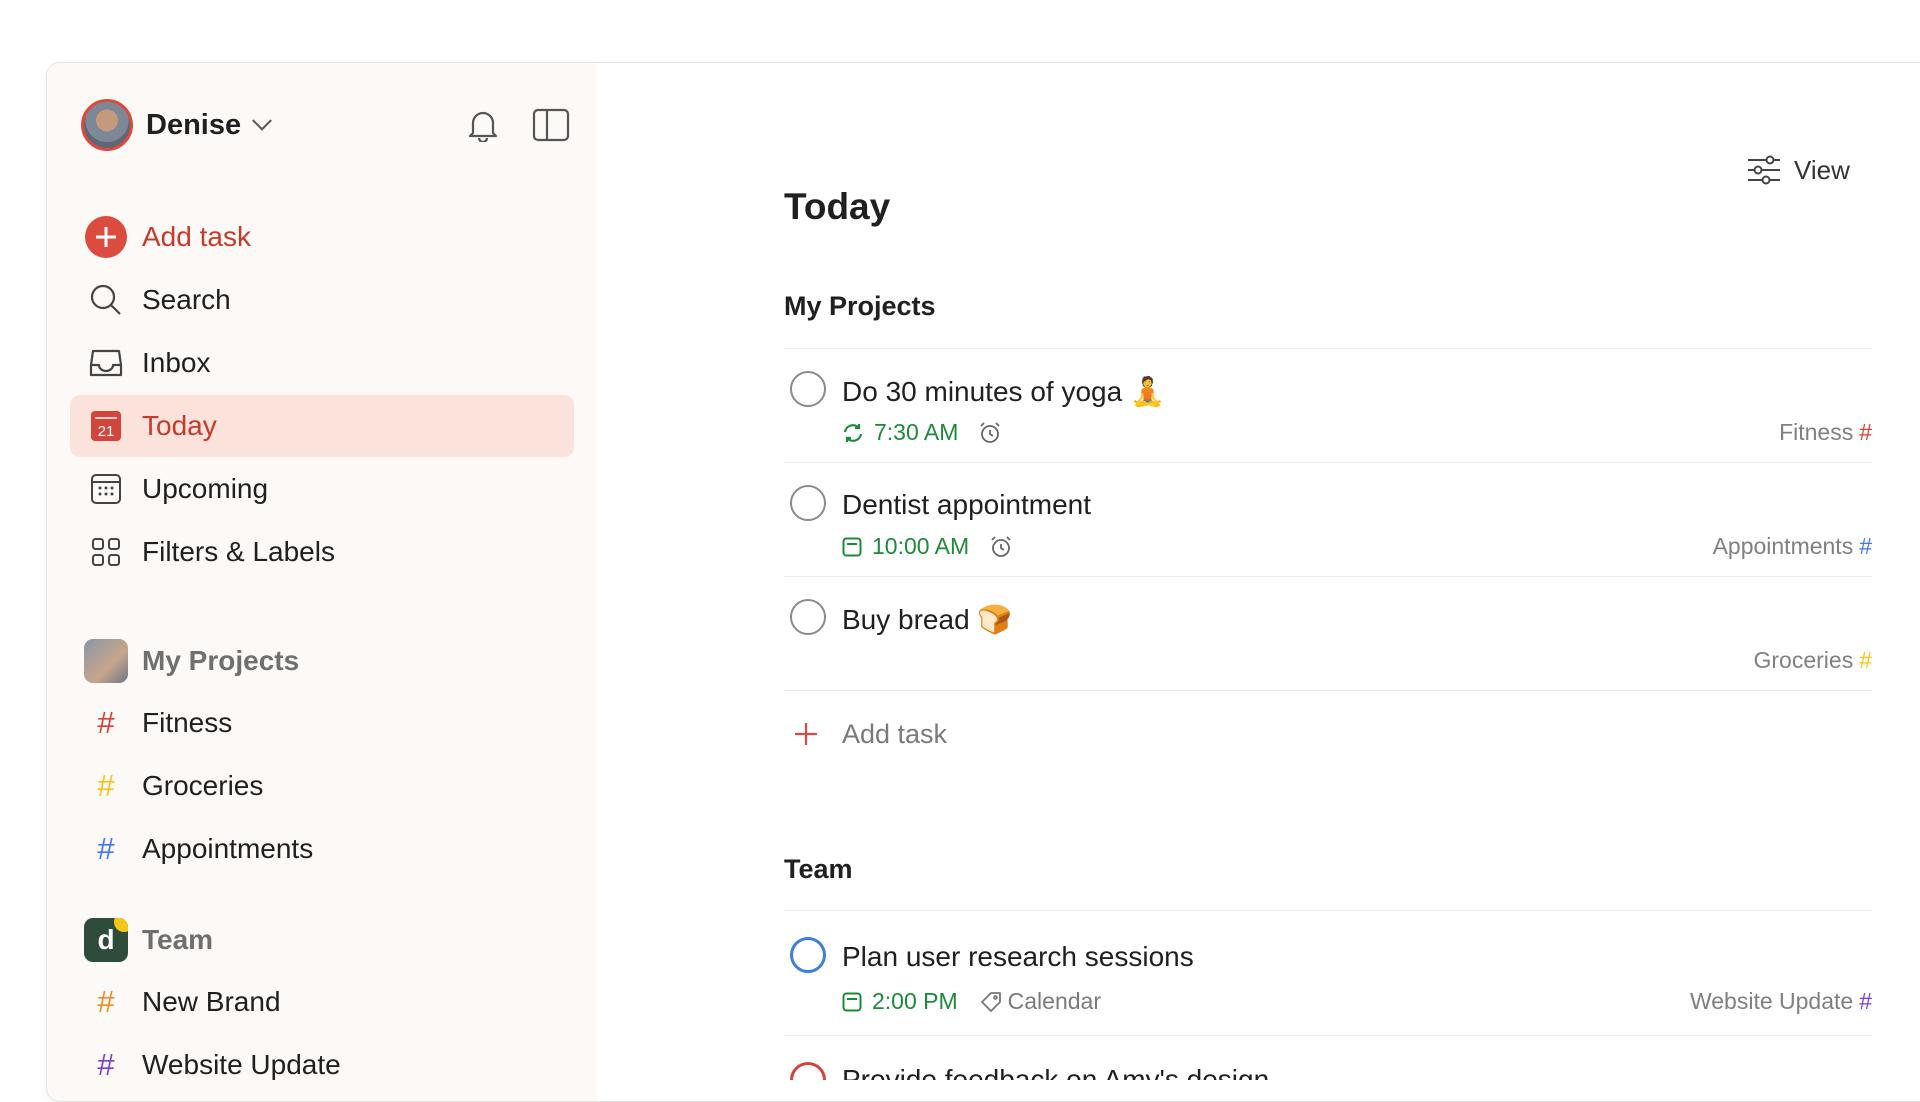 The height and width of the screenshot is (1102, 1920). What do you see at coordinates (322, 849) in the screenshot?
I see `sidebar-item-appointments: # Appointments` at bounding box center [322, 849].